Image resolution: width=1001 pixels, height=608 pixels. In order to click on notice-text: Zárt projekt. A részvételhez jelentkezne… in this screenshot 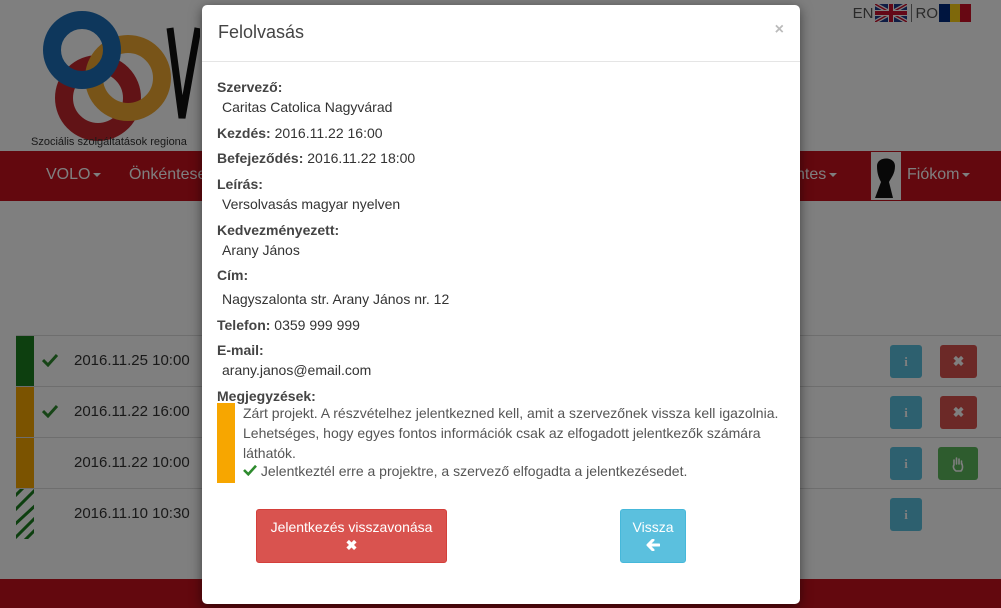, I will do `click(511, 433)`.